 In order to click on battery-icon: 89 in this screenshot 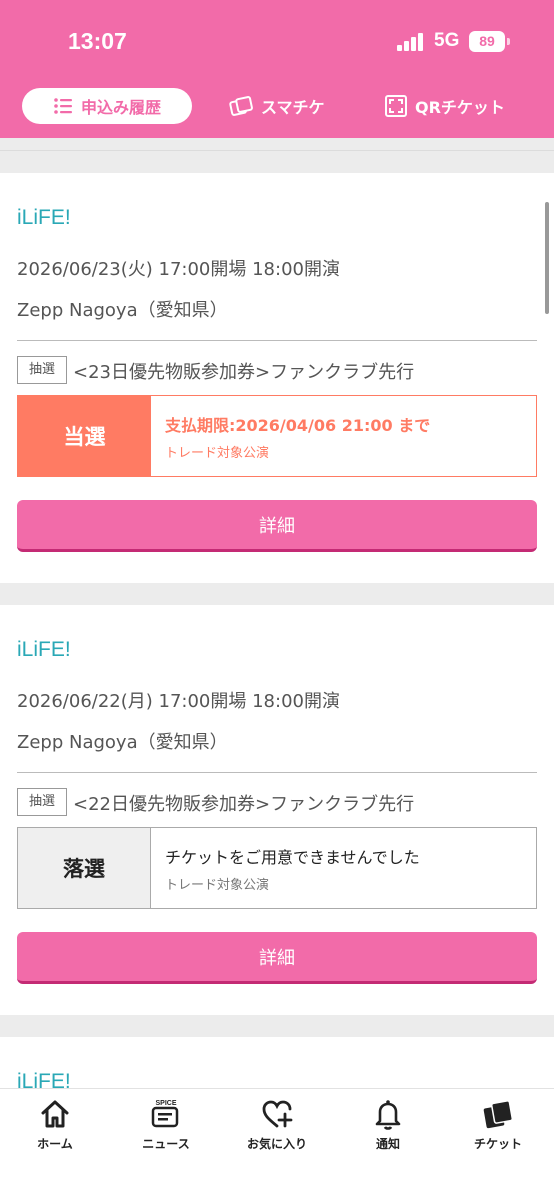, I will do `click(487, 41)`.